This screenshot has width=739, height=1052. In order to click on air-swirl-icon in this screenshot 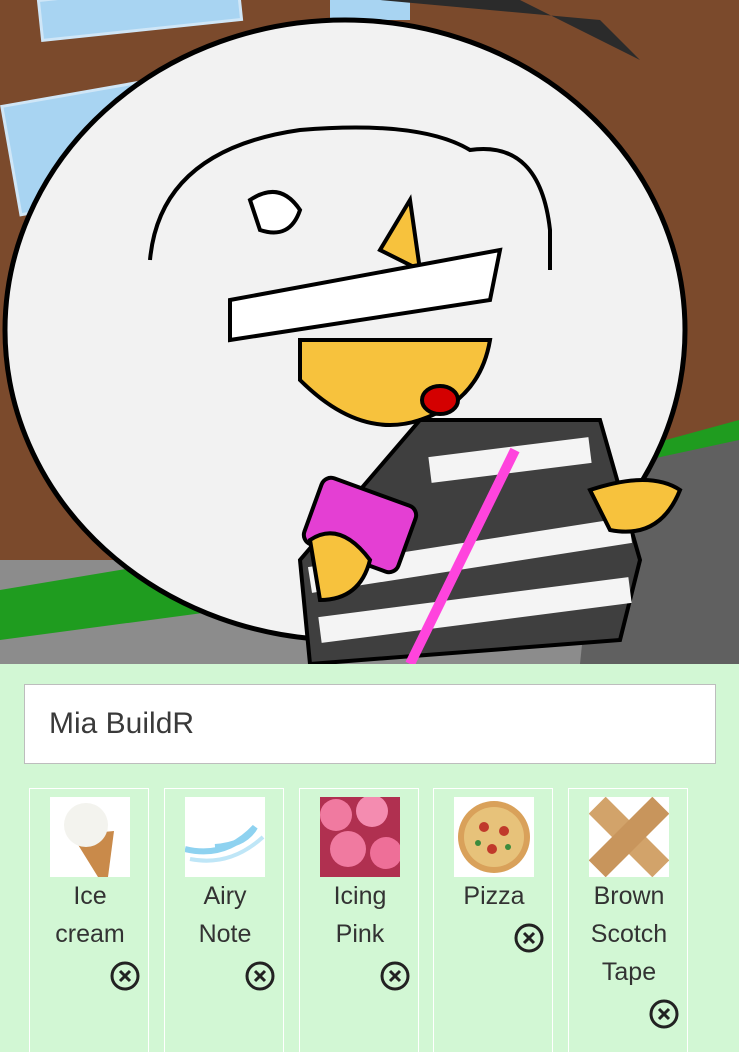, I will do `click(225, 837)`.